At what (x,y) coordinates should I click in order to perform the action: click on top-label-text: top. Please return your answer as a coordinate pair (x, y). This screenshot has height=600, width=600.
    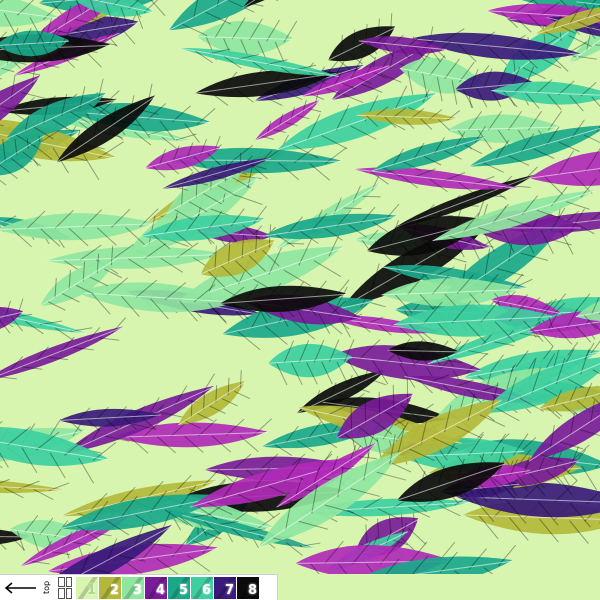
    Looking at the image, I should click on (47, 587).